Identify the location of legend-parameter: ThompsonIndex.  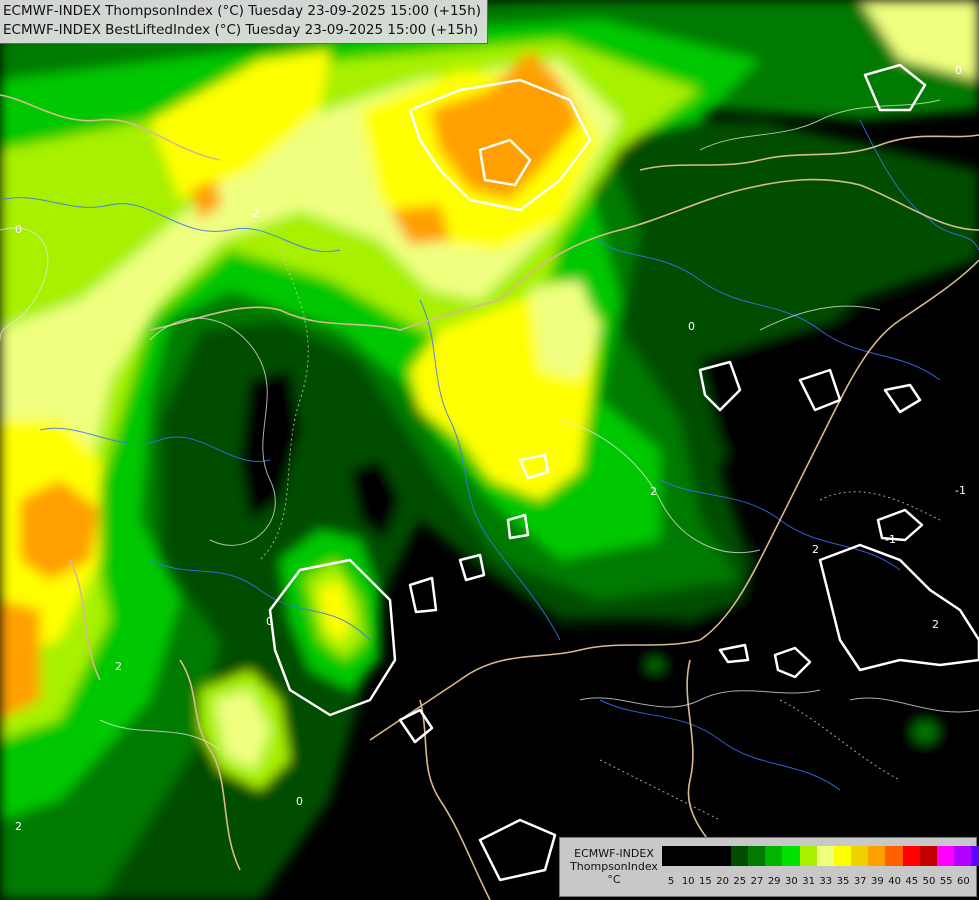
(614, 866).